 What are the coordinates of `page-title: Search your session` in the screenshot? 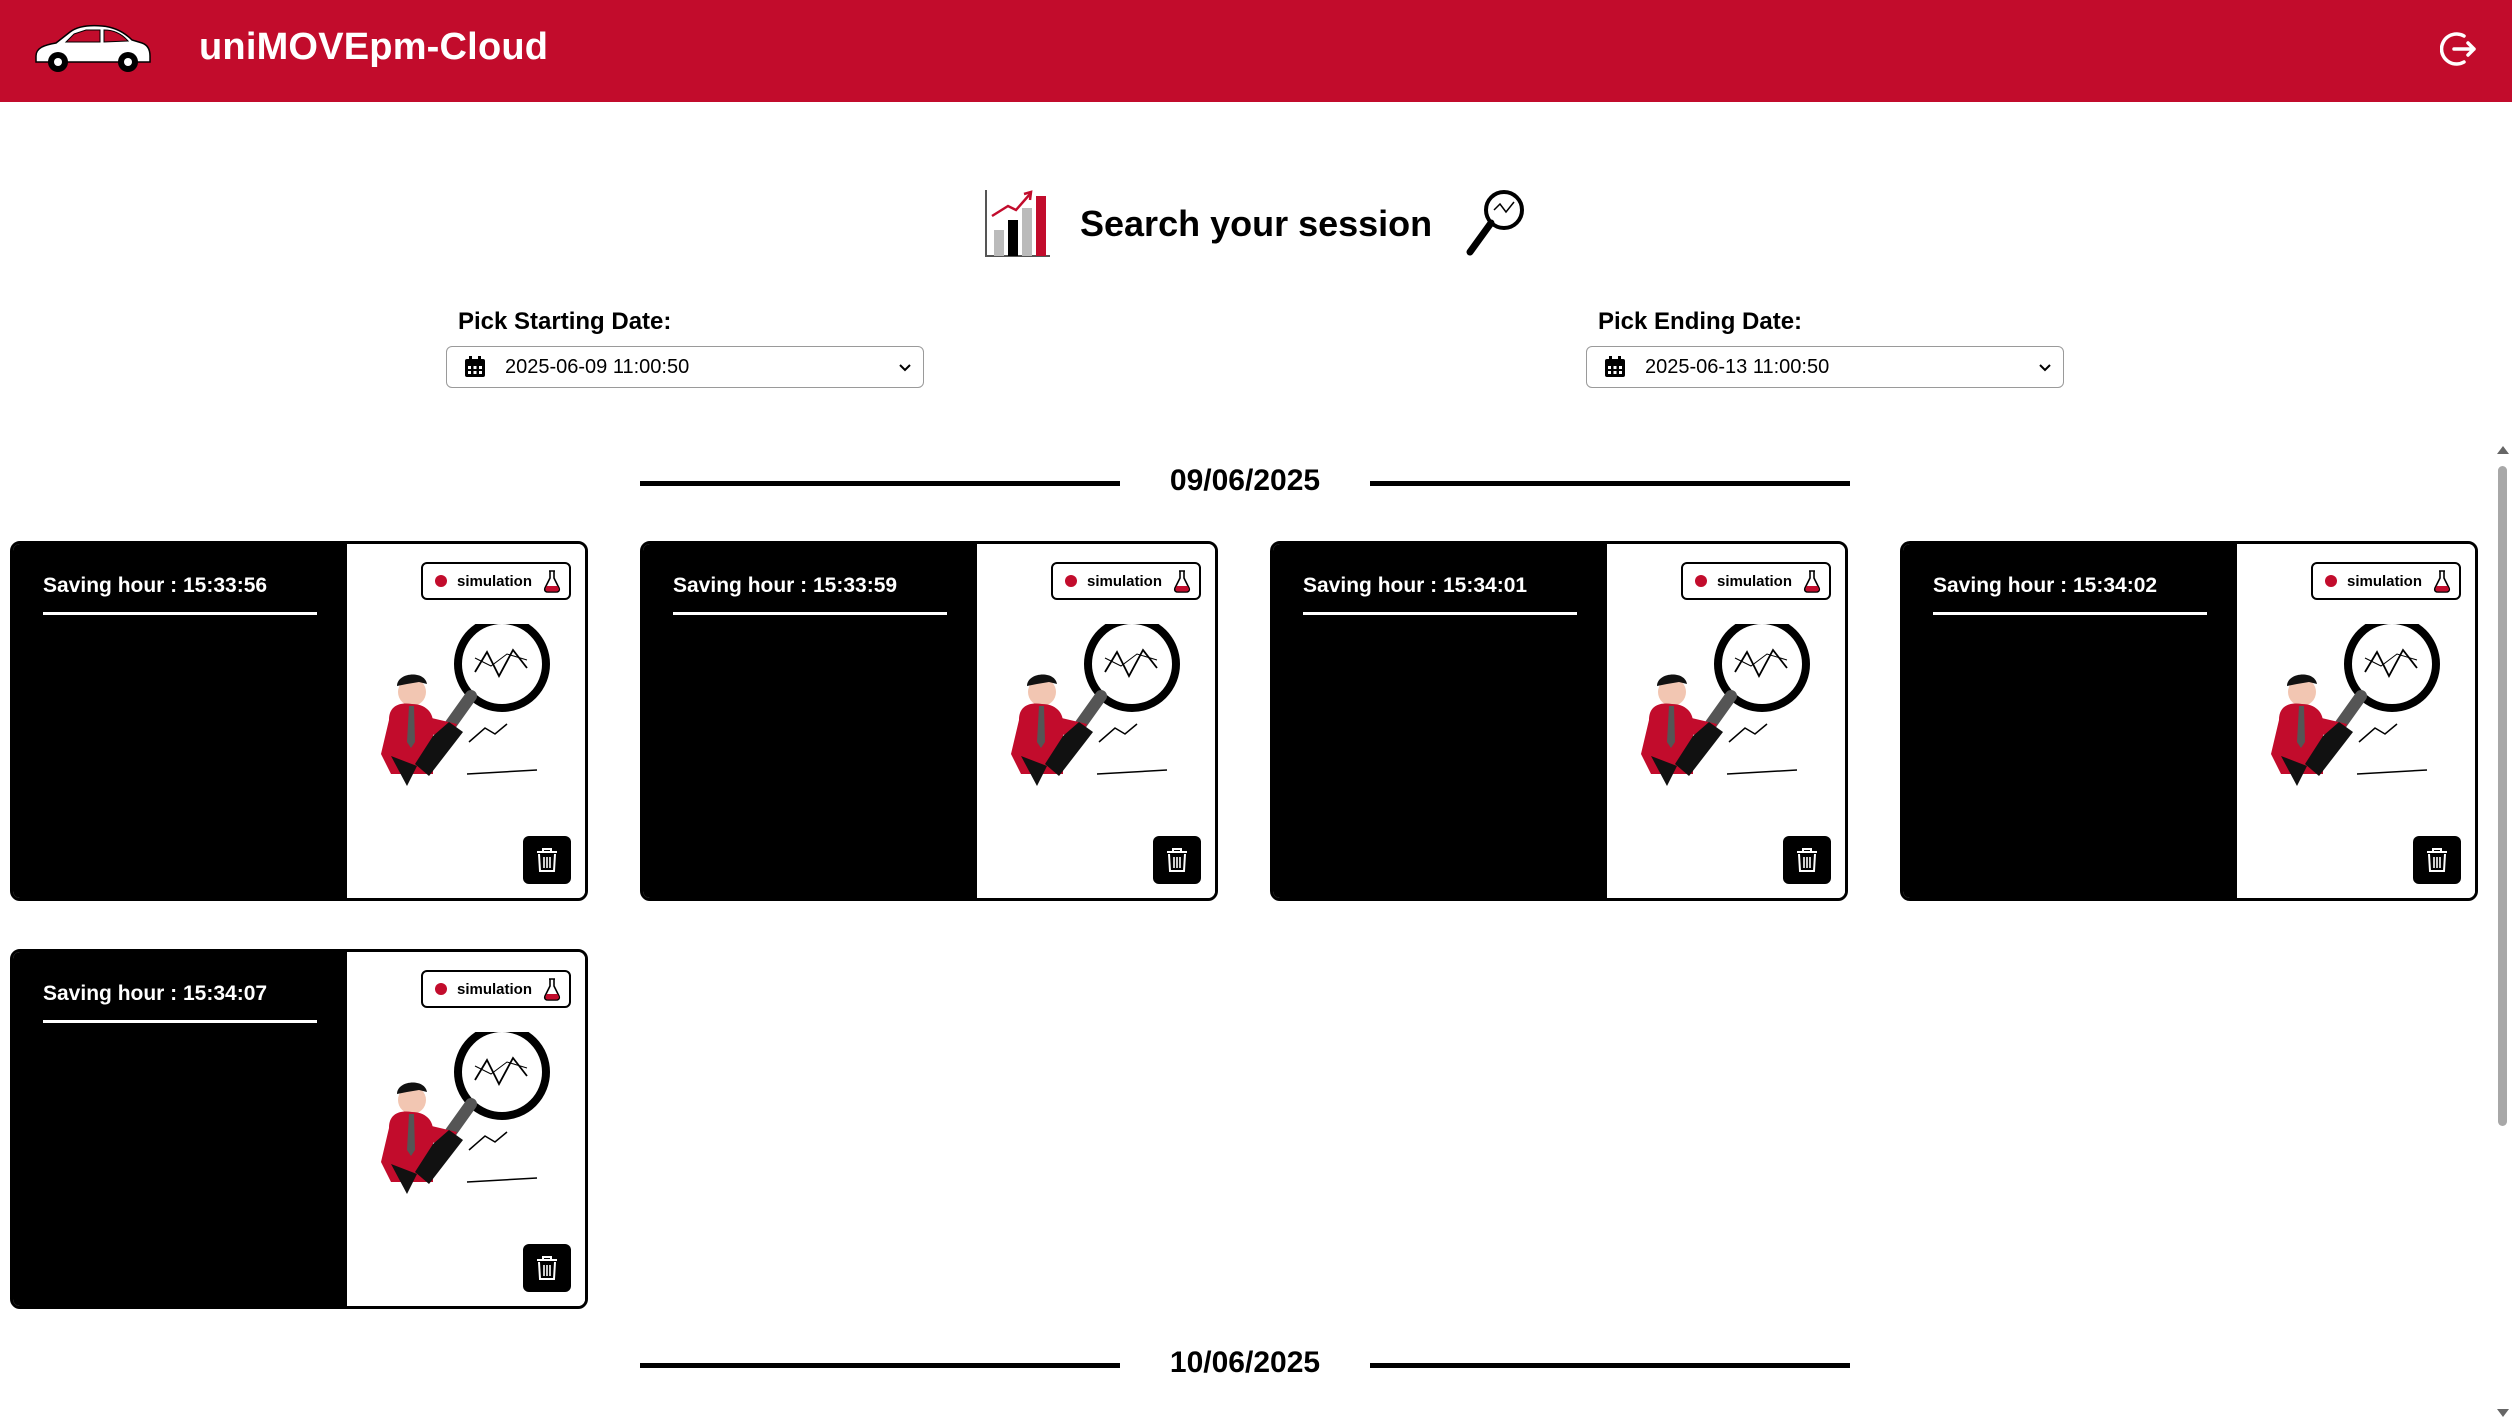 It's located at (1256, 223).